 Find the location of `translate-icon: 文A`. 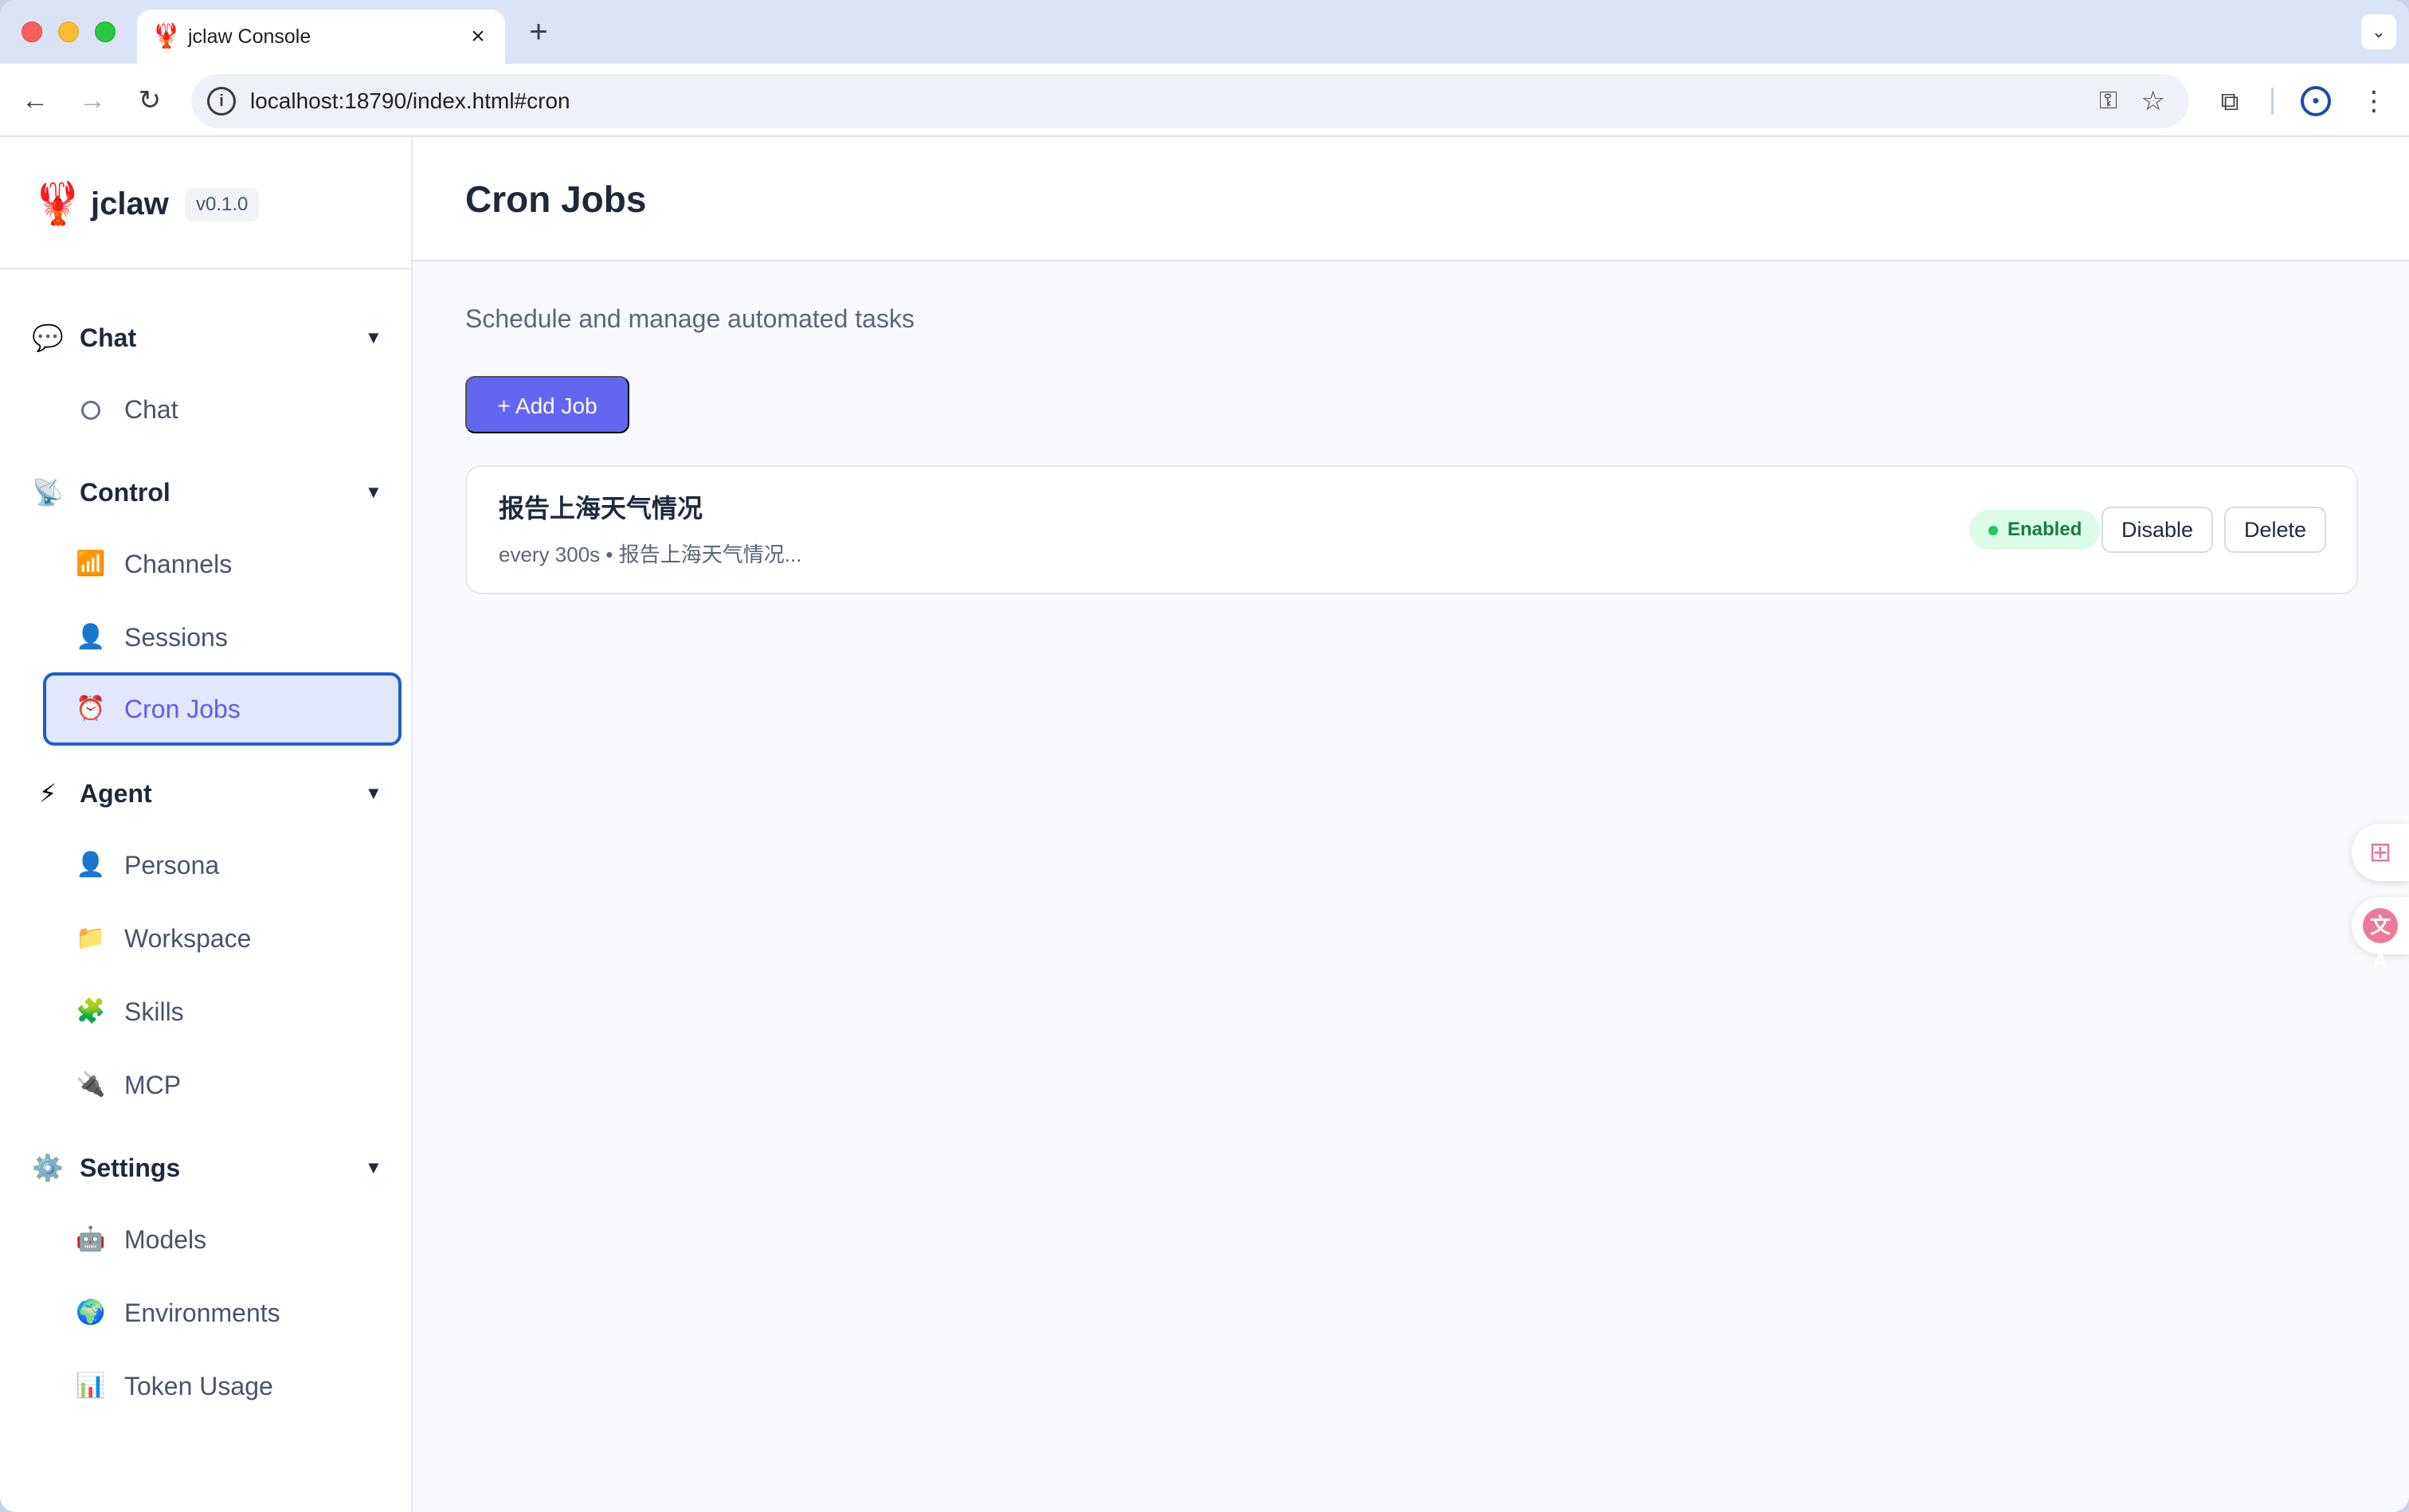

translate-icon: 文A is located at coordinates (2380, 941).